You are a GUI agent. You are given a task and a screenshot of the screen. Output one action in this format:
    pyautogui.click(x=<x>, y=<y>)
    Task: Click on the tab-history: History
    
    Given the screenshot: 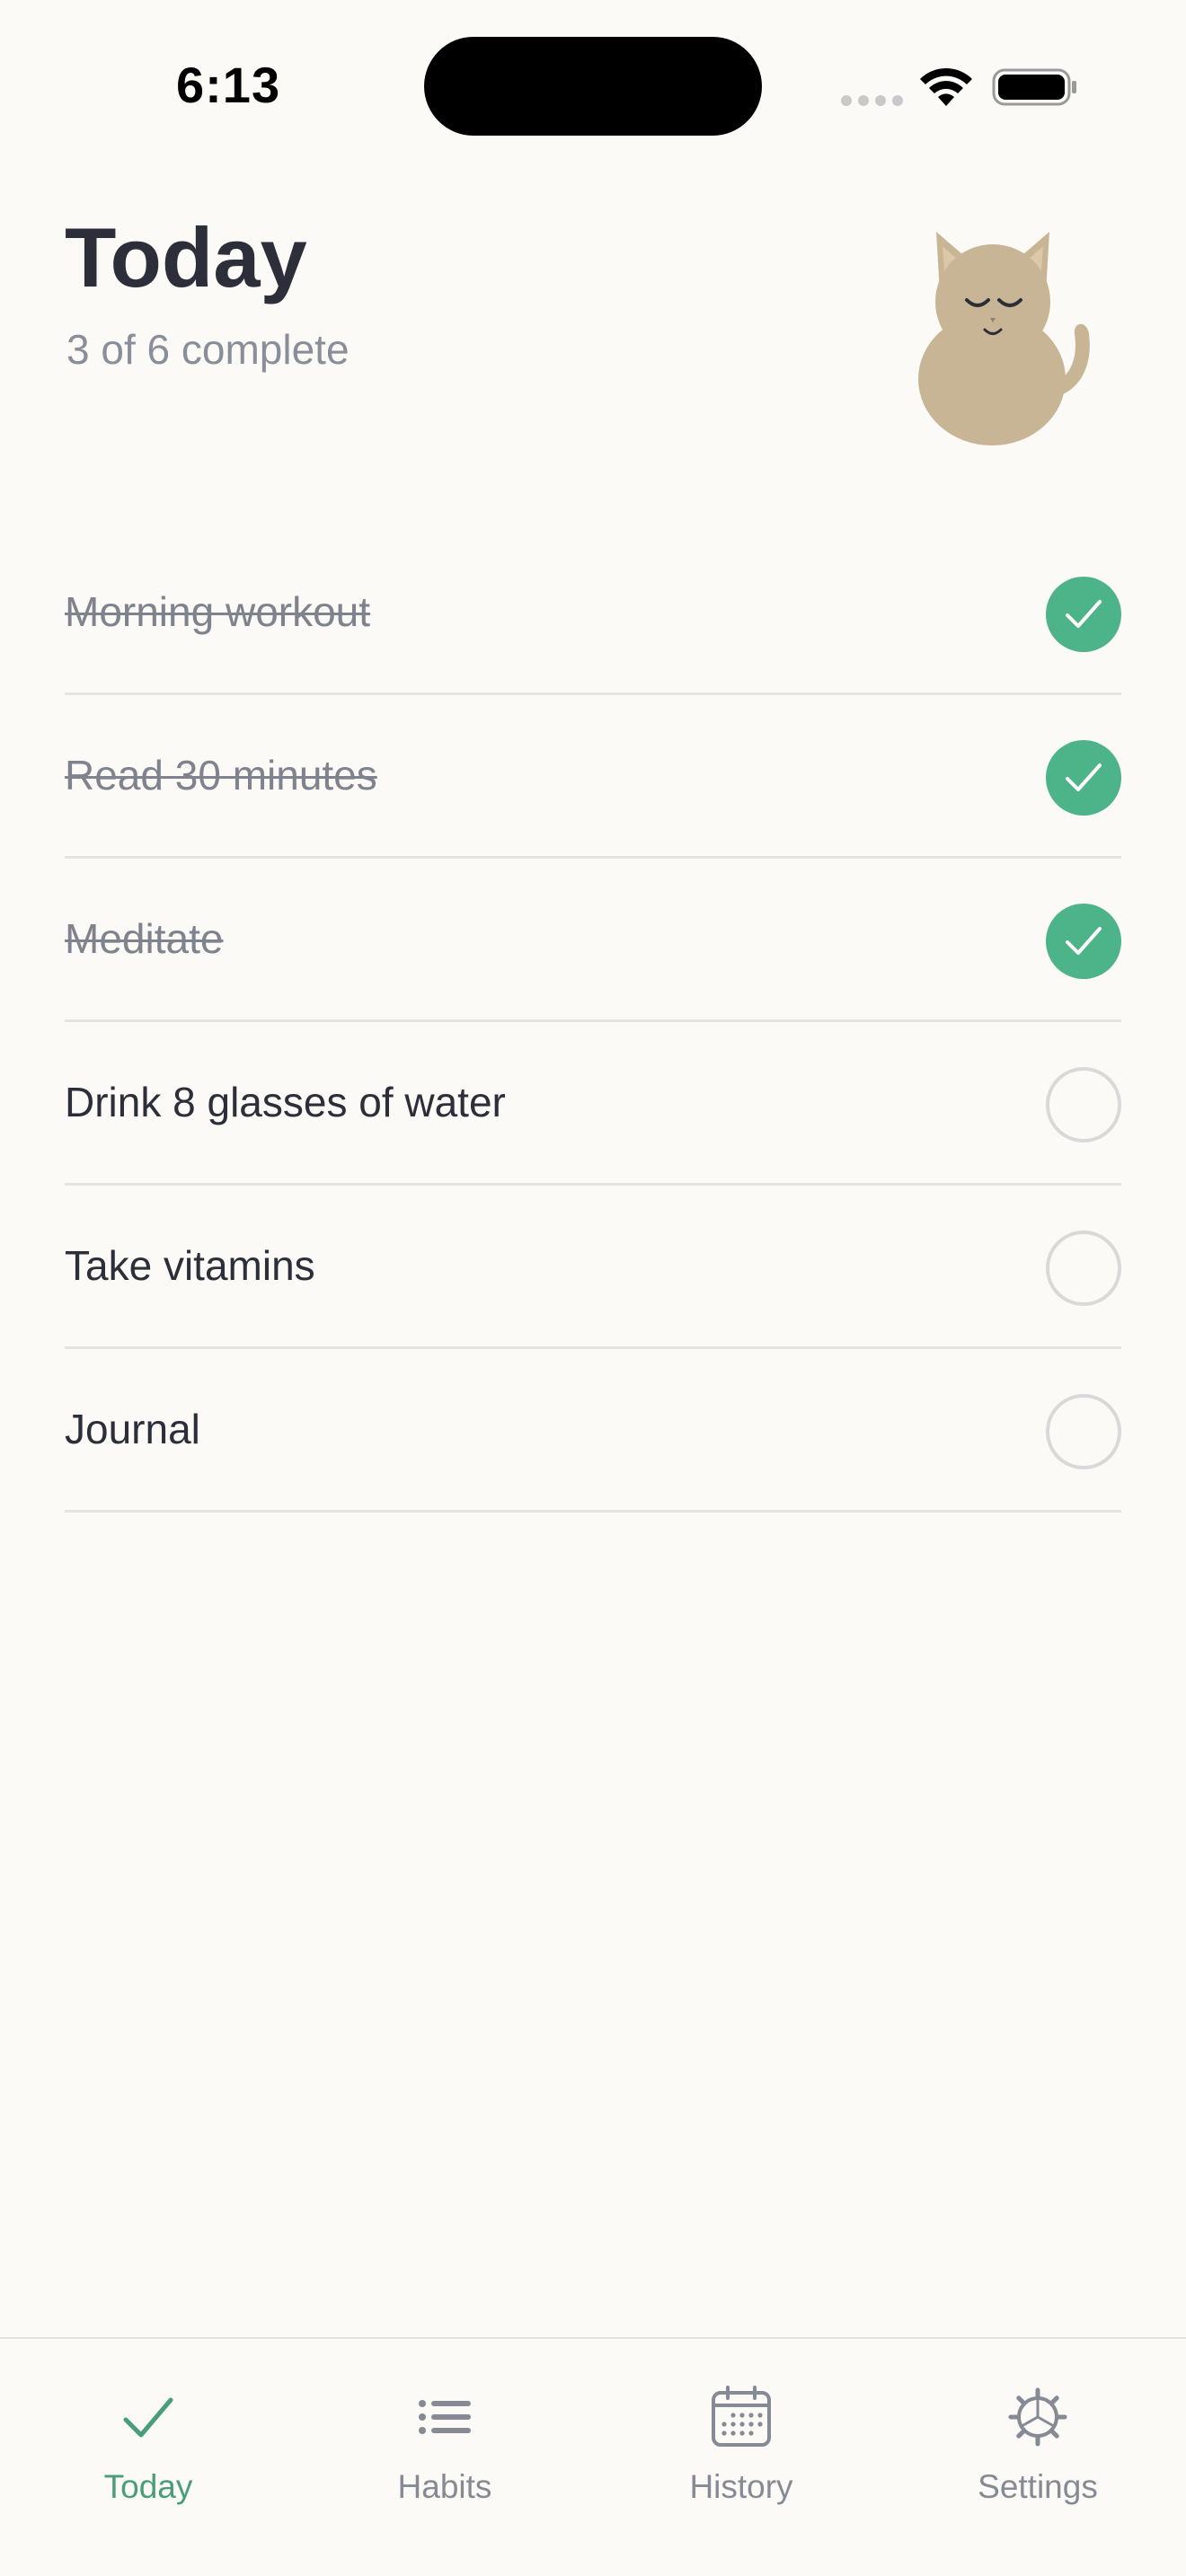 What is the action you would take?
    pyautogui.click(x=741, y=2429)
    